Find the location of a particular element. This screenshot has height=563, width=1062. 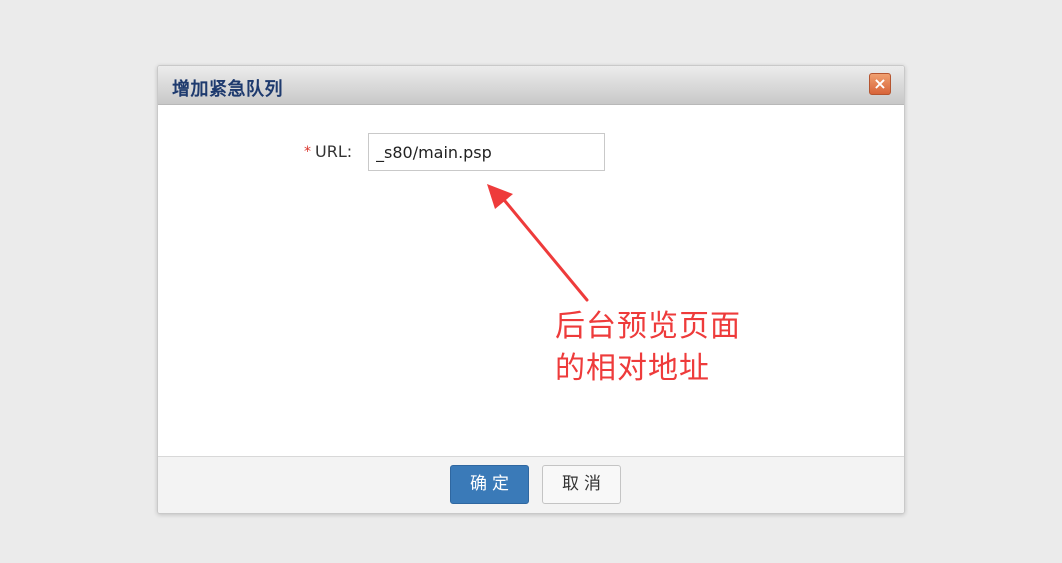

annotation-line-2: 的相对地址 is located at coordinates (632, 368).